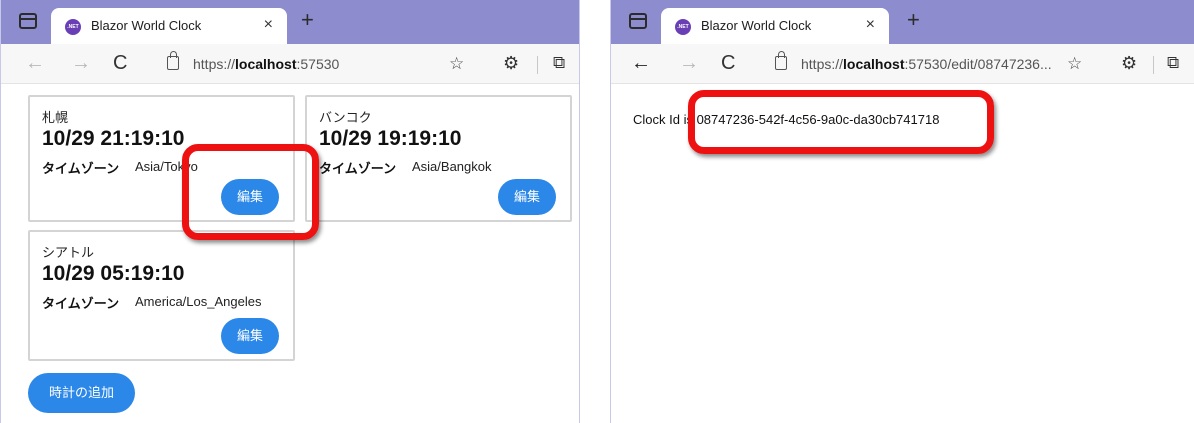 The width and height of the screenshot is (1194, 423). I want to click on address-bar: https://localhost:57530, so click(266, 64).